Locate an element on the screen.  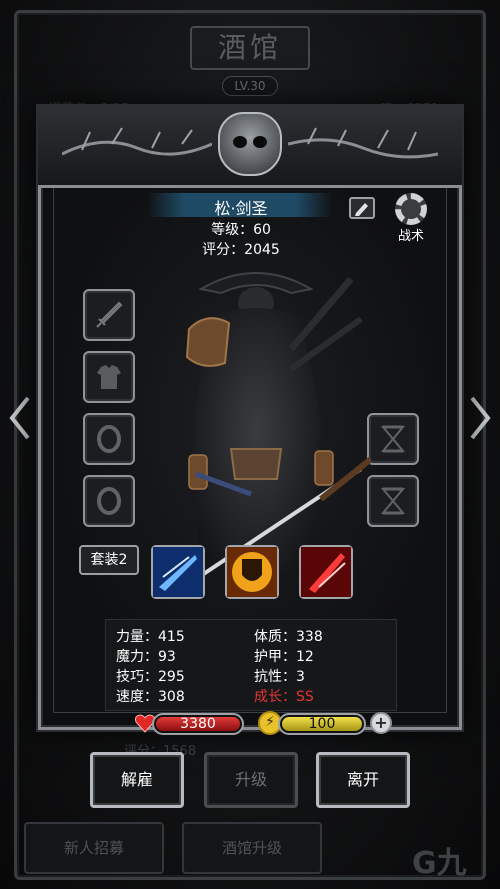
sword-icon is located at coordinates (109, 314).